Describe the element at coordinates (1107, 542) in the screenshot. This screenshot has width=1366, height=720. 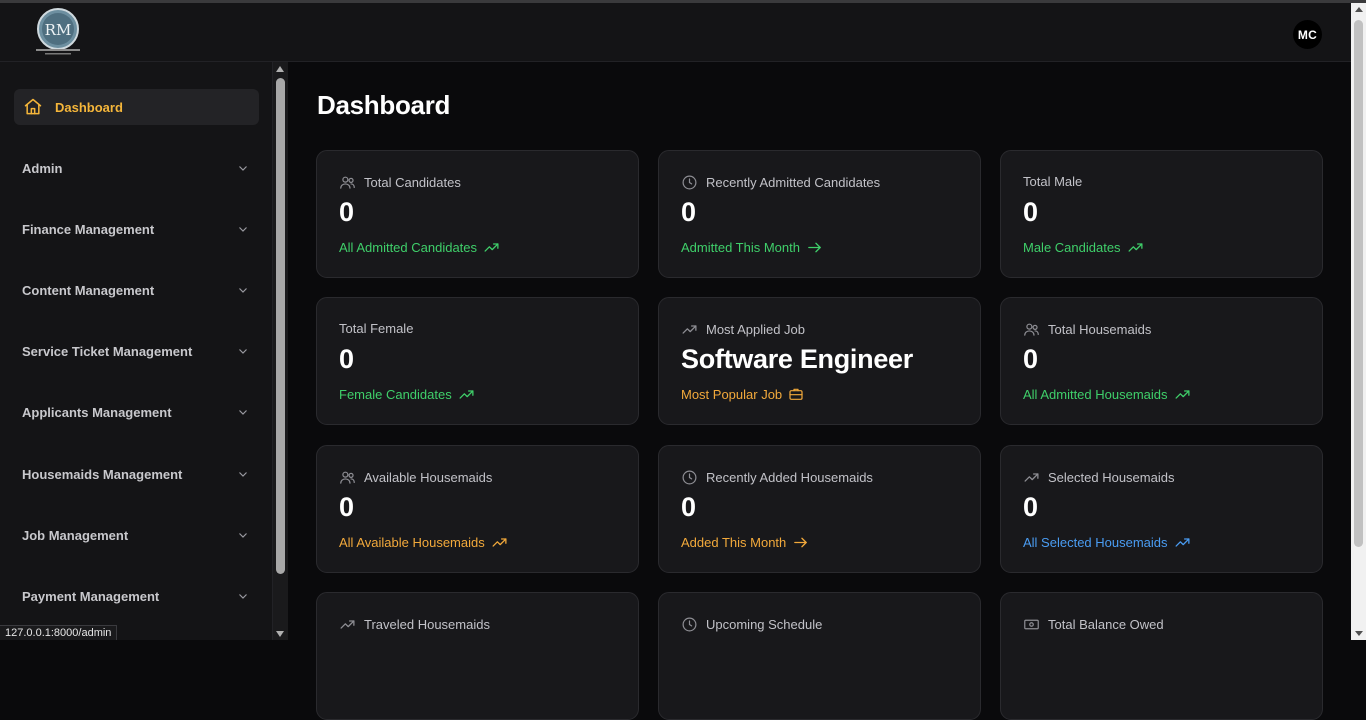
I see `all-selected-housemaids-link: All Selected Housemaids` at that location.